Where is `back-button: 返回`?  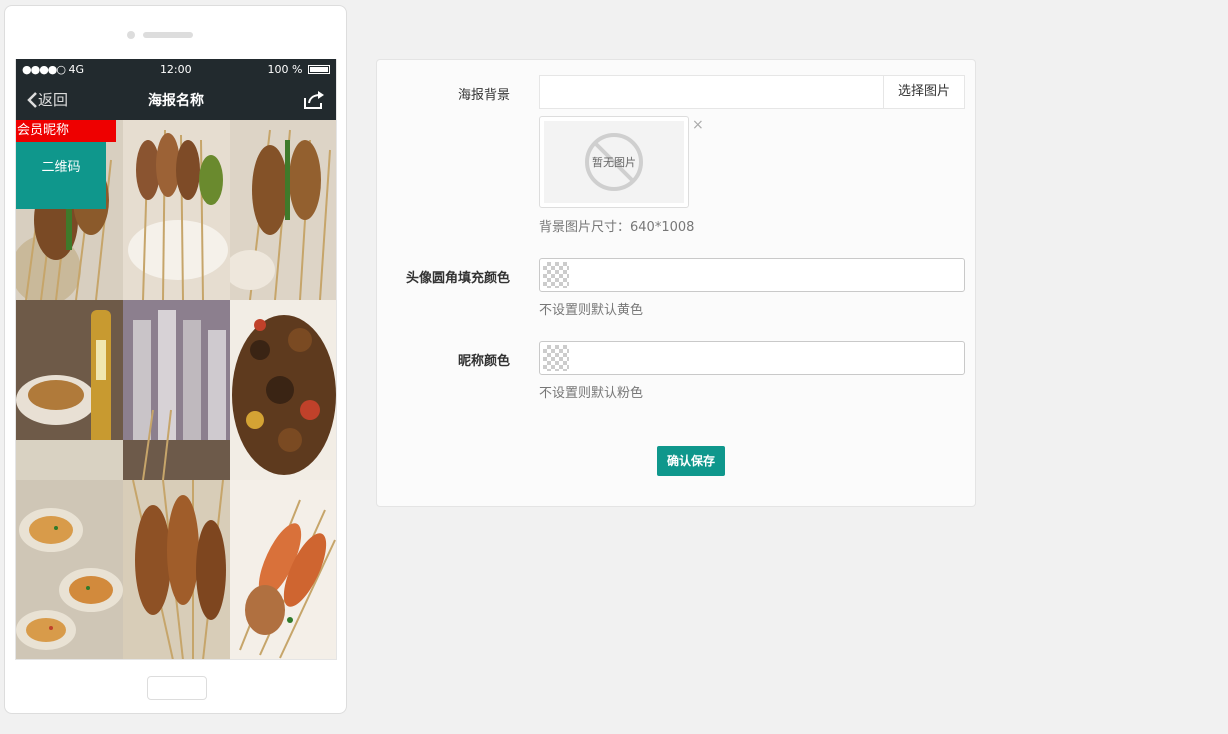 back-button: 返回 is located at coordinates (47, 99).